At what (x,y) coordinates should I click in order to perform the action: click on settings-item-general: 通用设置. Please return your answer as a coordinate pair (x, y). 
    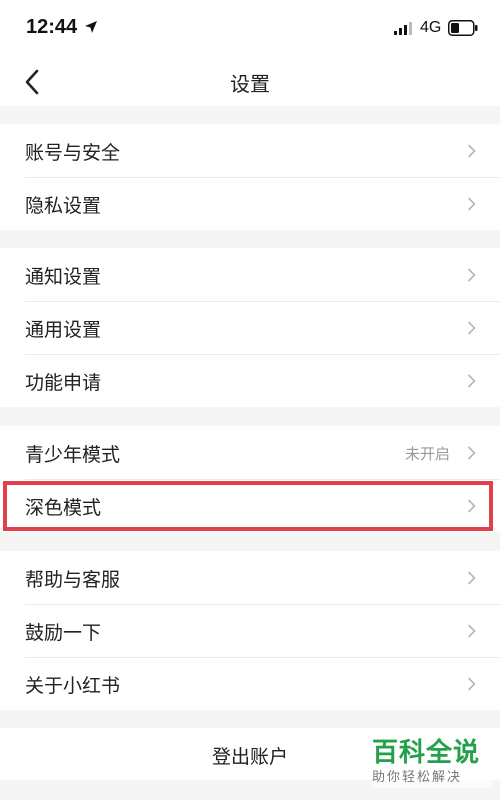
    Looking at the image, I should click on (250, 327).